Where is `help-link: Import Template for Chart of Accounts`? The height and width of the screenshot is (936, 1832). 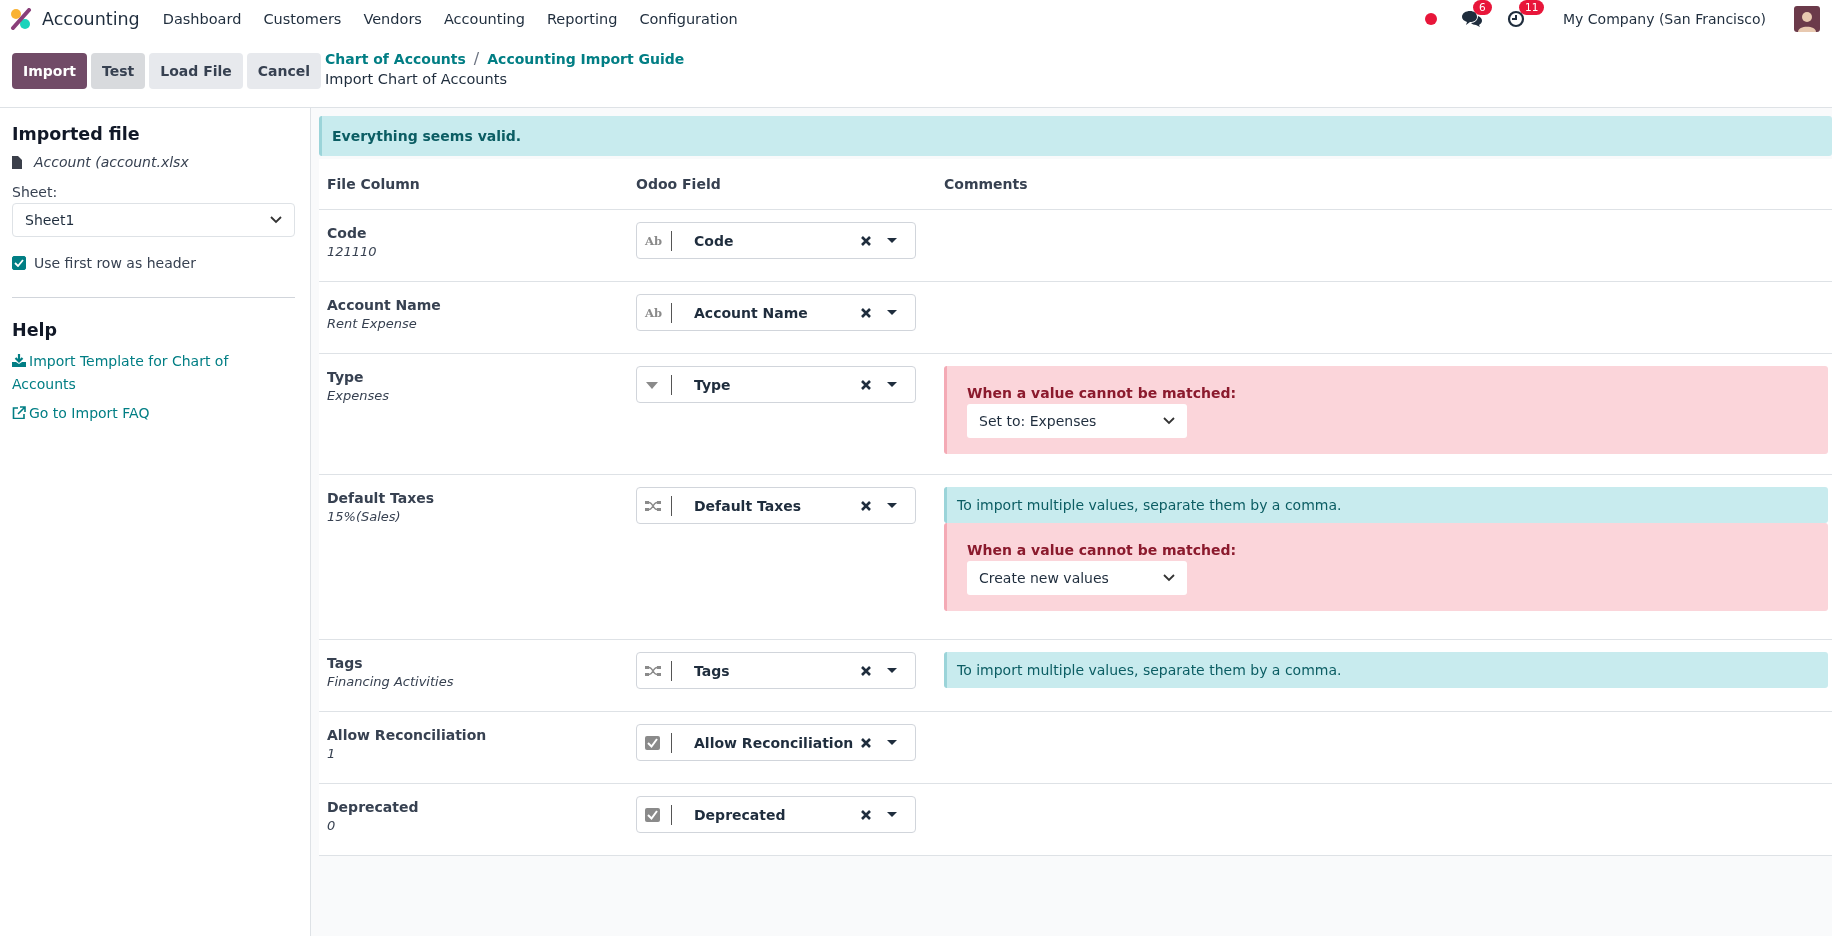 help-link: Import Template for Chart of Accounts is located at coordinates (132, 373).